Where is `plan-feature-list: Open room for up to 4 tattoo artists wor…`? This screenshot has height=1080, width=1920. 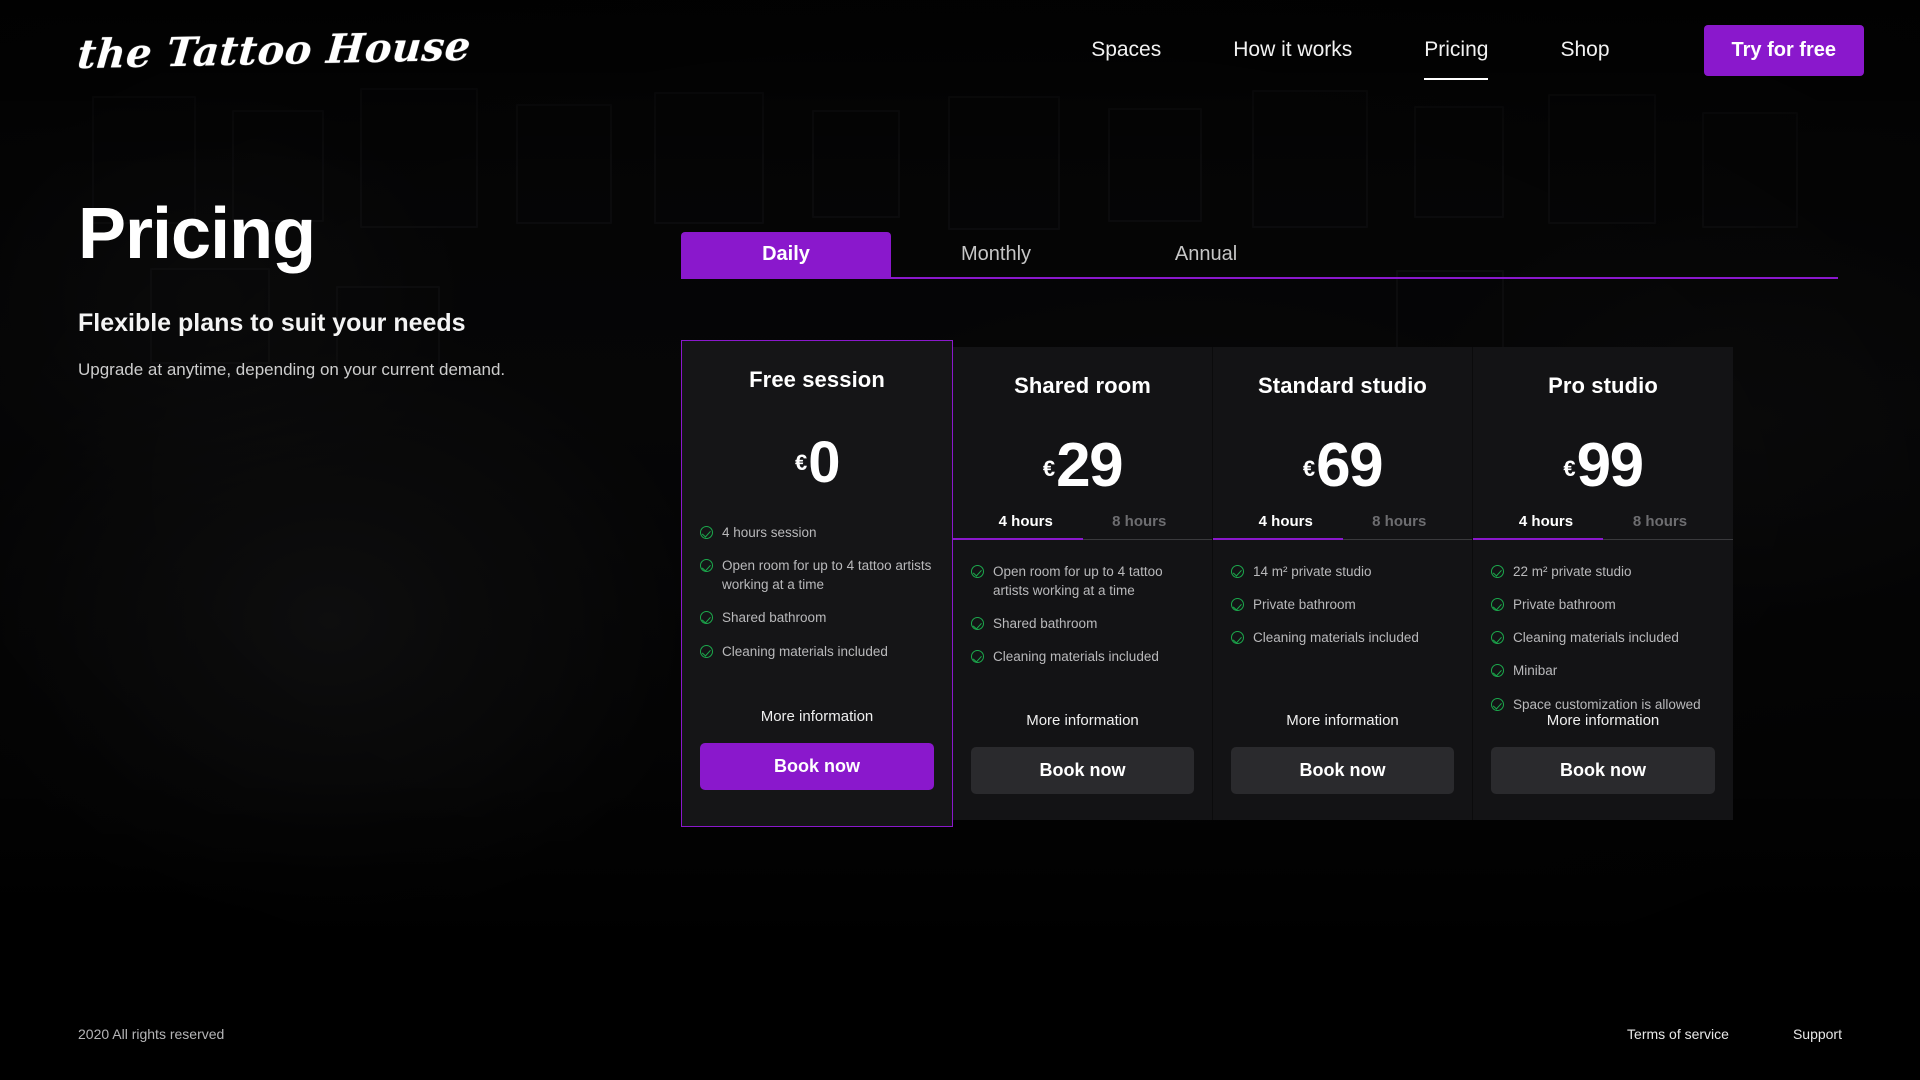 plan-feature-list: Open room for up to 4 tattoo artists wor… is located at coordinates (1082, 603).